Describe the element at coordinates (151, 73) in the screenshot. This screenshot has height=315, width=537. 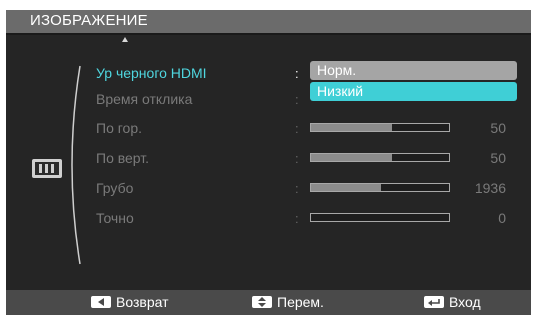
I see `menu-item-hdmi-black-level: Ур черного HDMI` at that location.